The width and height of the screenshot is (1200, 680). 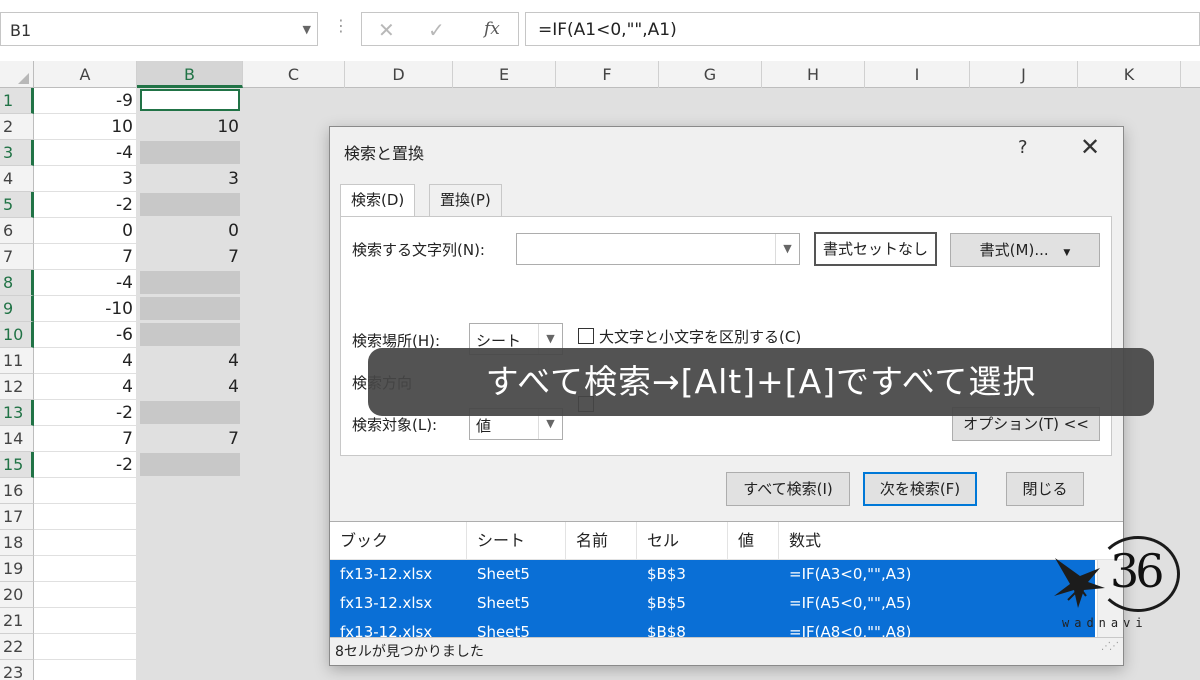 What do you see at coordinates (712, 627) in the screenshot?
I see `result-row: fx13-12.xlsx Sheet5 $B$8 =IF(A8<0,"",A8)` at bounding box center [712, 627].